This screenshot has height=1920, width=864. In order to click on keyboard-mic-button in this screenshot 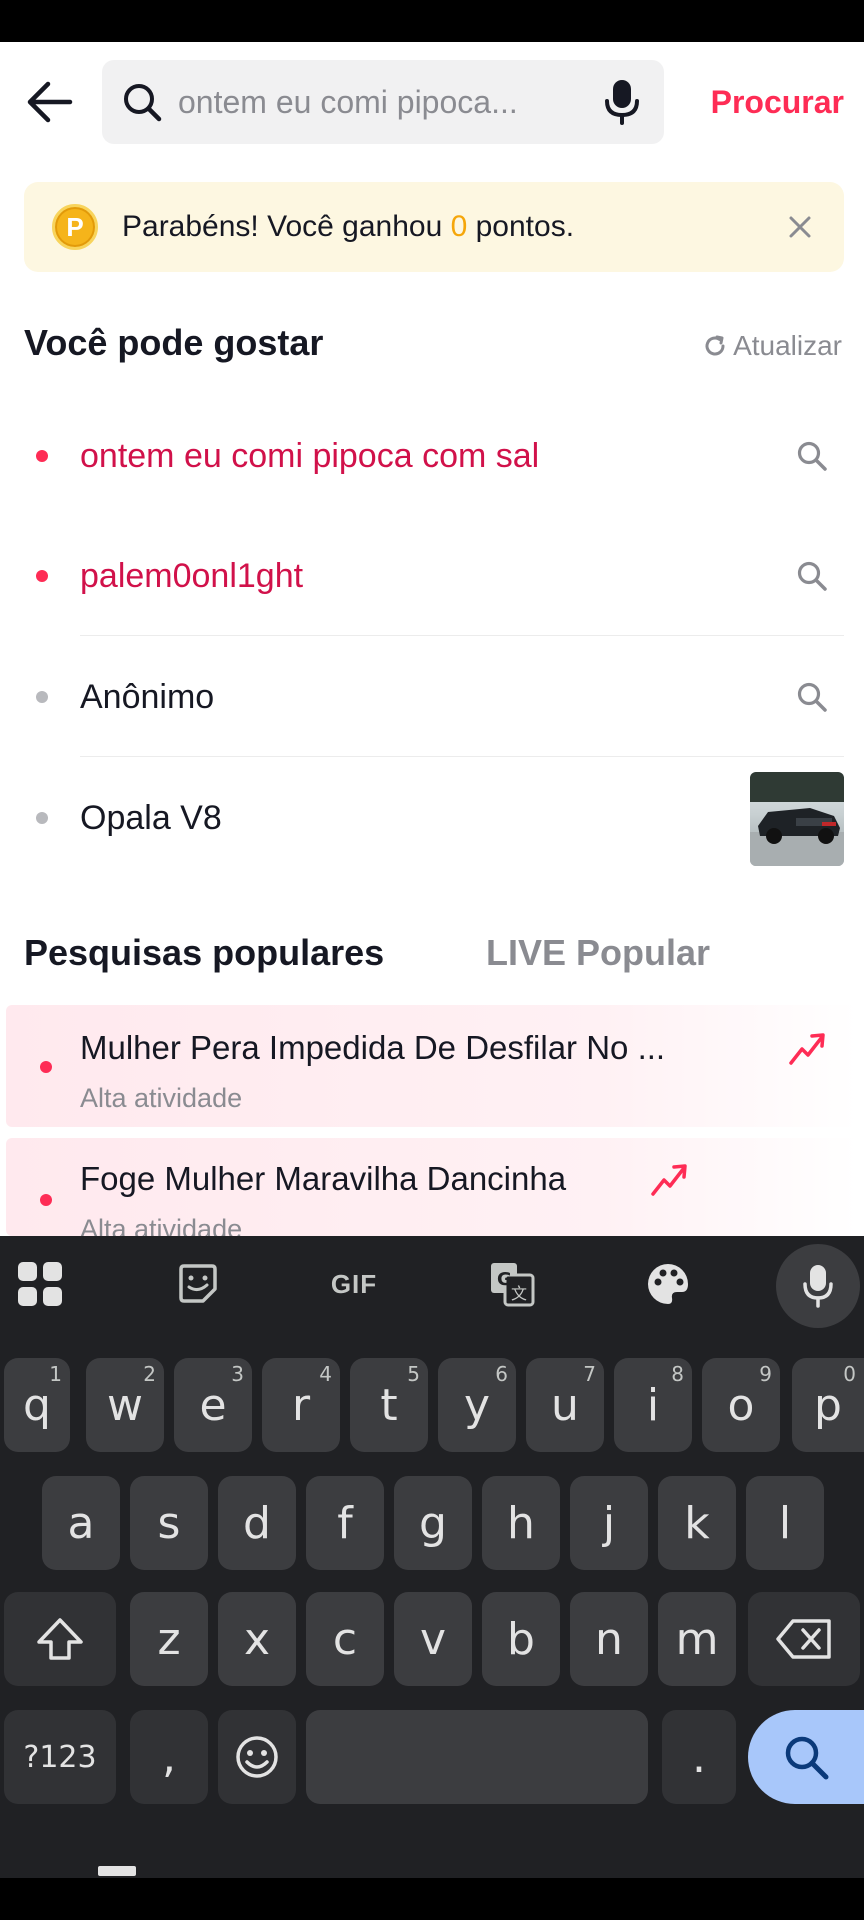, I will do `click(818, 1286)`.